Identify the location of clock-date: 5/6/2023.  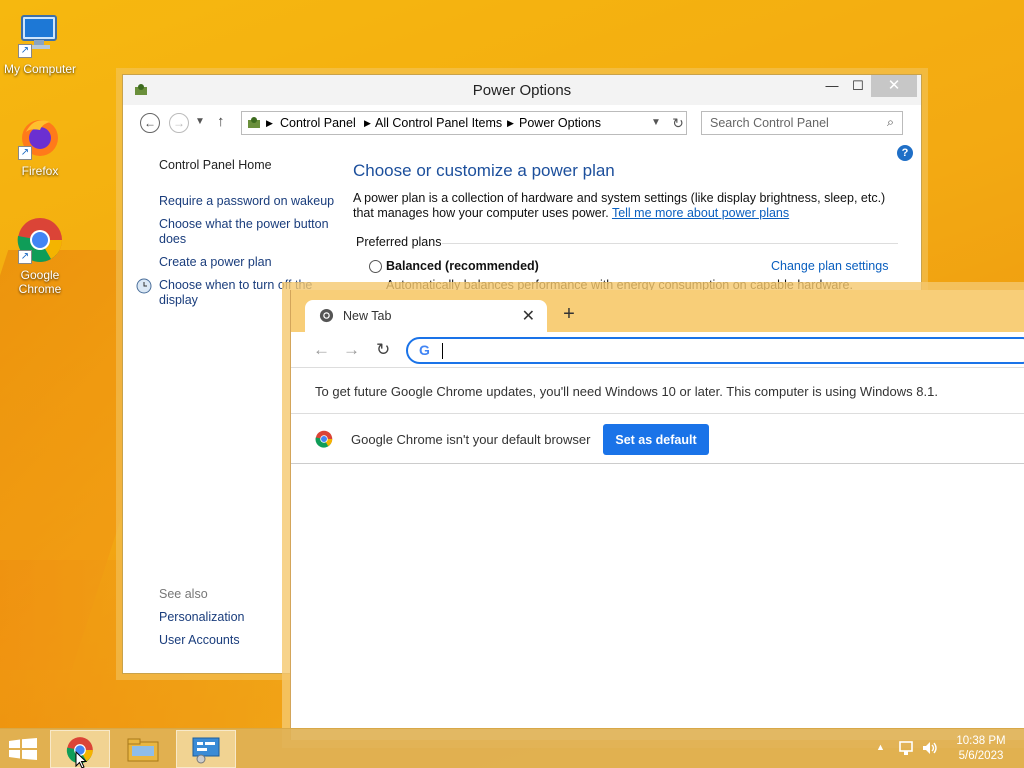
(981, 756).